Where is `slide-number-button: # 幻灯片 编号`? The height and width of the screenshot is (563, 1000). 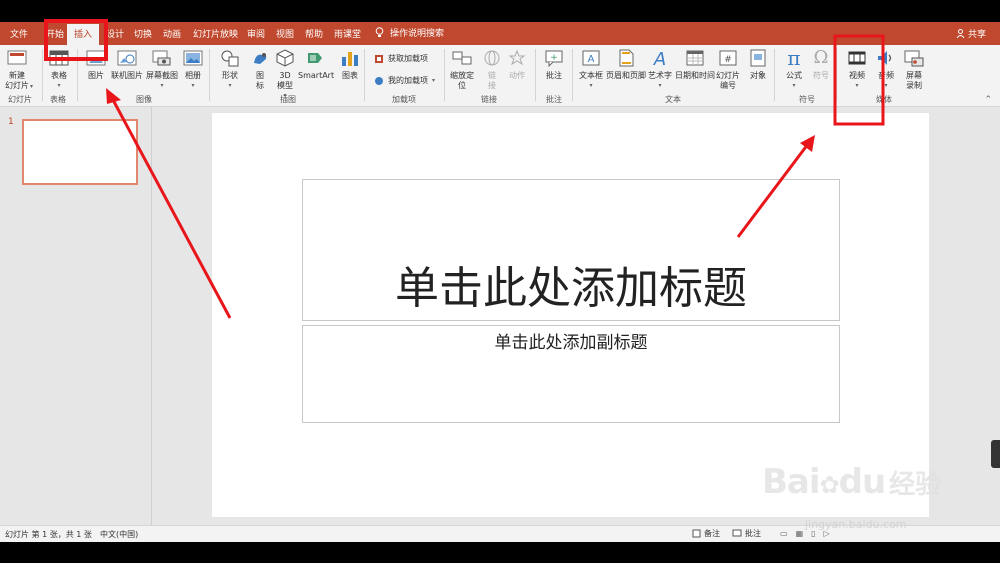
slide-number-button: # 幻灯片 编号 is located at coordinates (728, 69).